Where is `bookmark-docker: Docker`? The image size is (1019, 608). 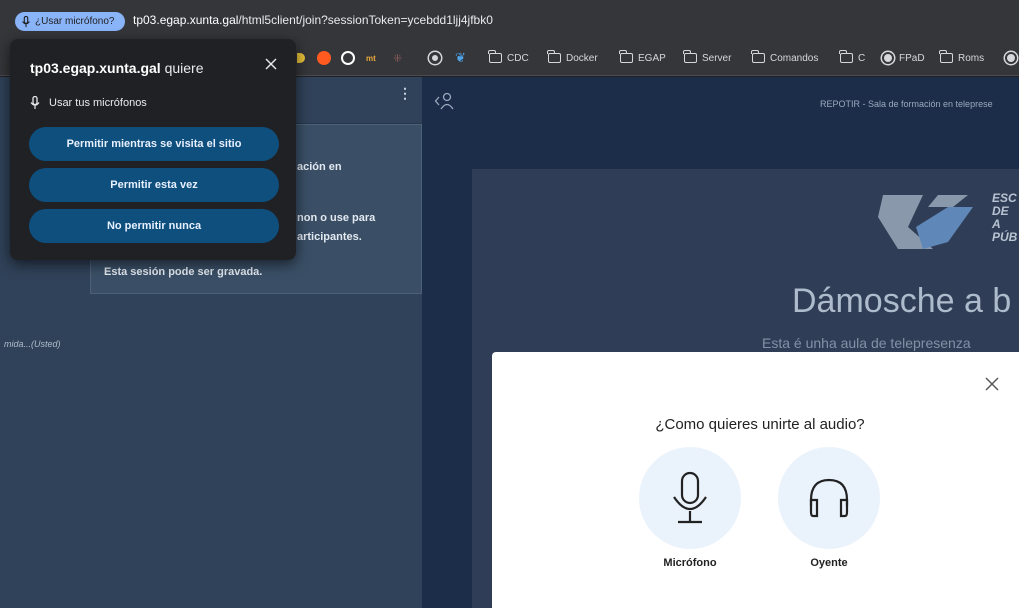
bookmark-docker: Docker is located at coordinates (572, 58).